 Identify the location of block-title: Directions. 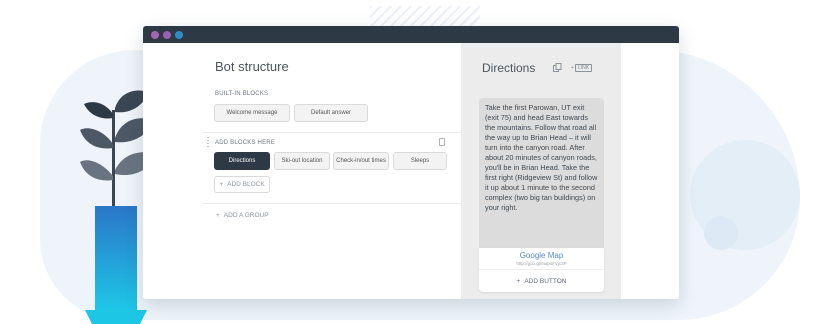
(509, 68).